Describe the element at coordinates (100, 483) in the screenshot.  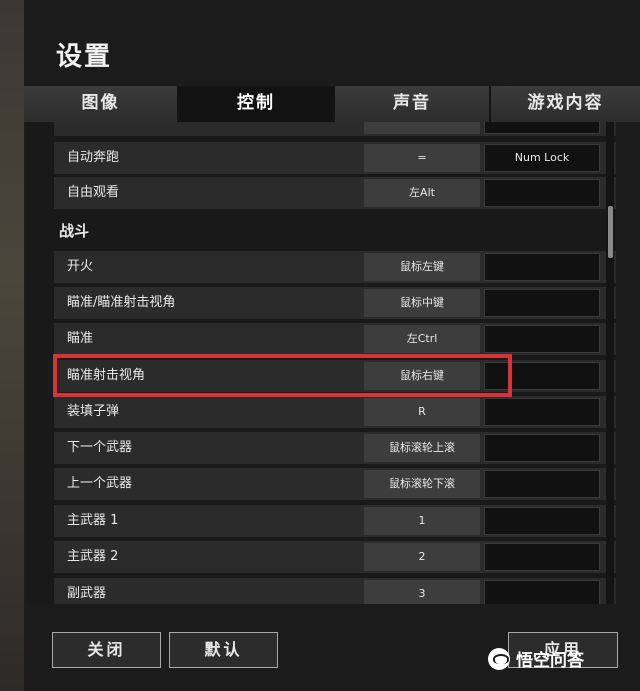
I see `keybind-label: 上一个武器` at that location.